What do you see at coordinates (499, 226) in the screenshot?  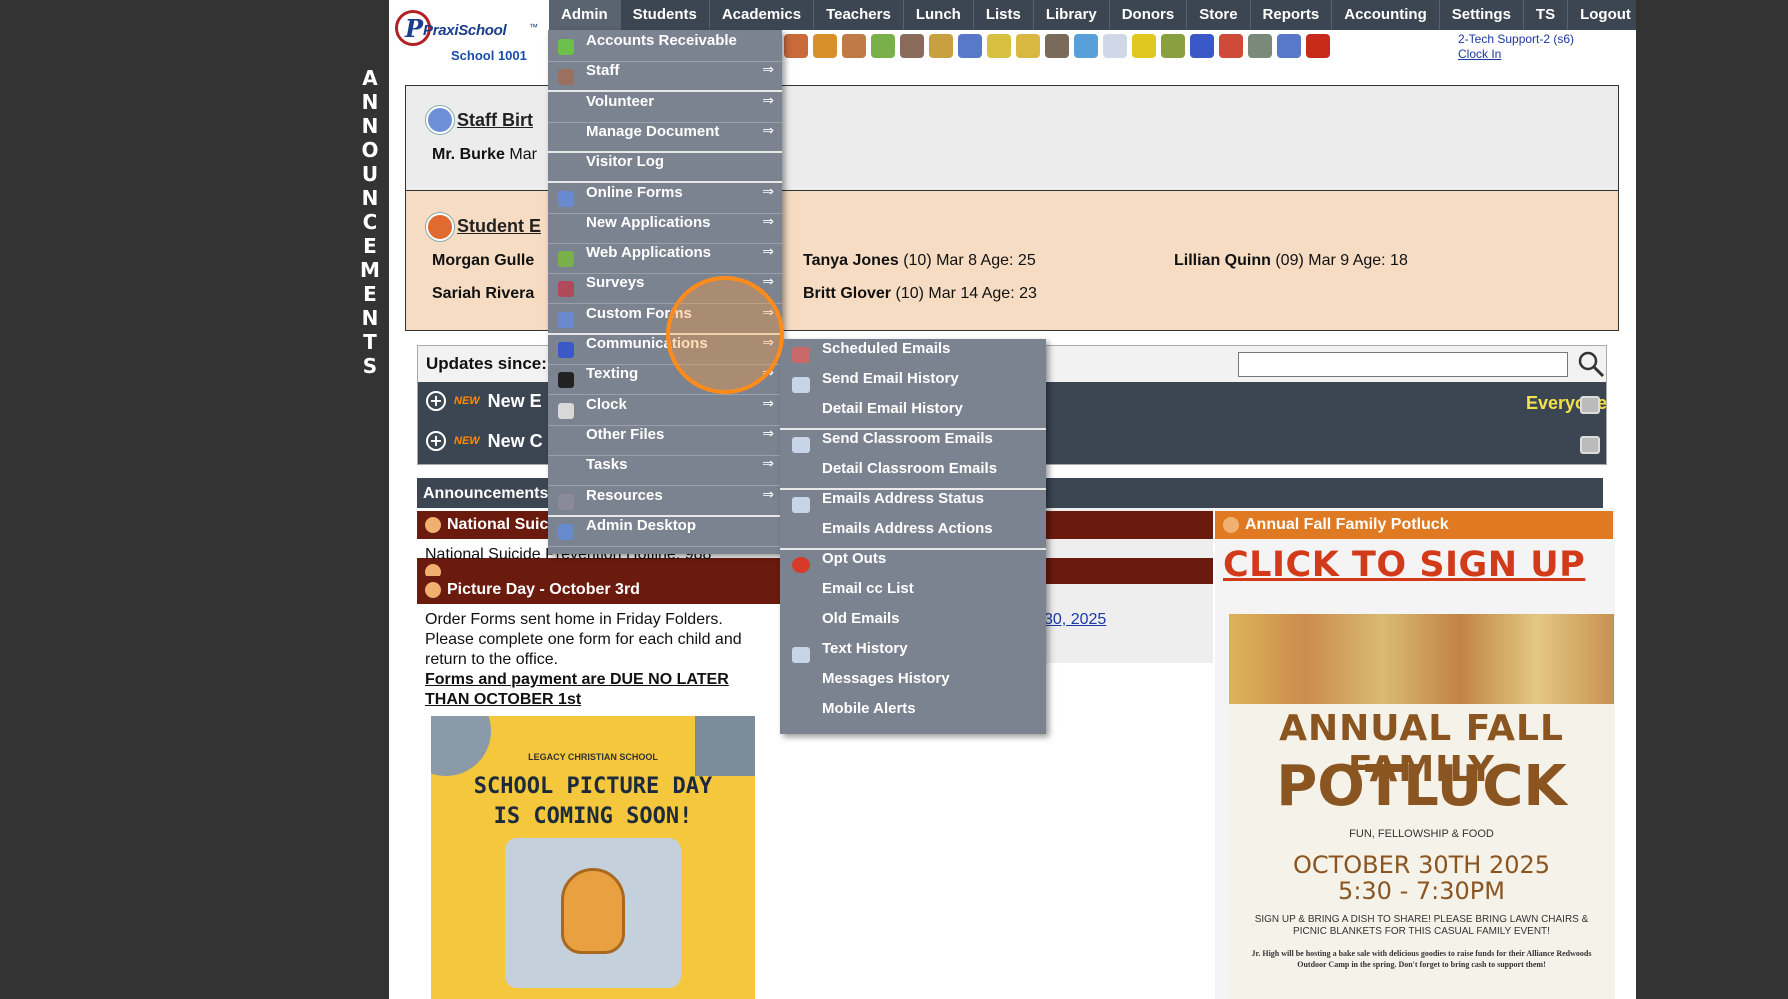 I see `student-birthdays-title: Student E` at bounding box center [499, 226].